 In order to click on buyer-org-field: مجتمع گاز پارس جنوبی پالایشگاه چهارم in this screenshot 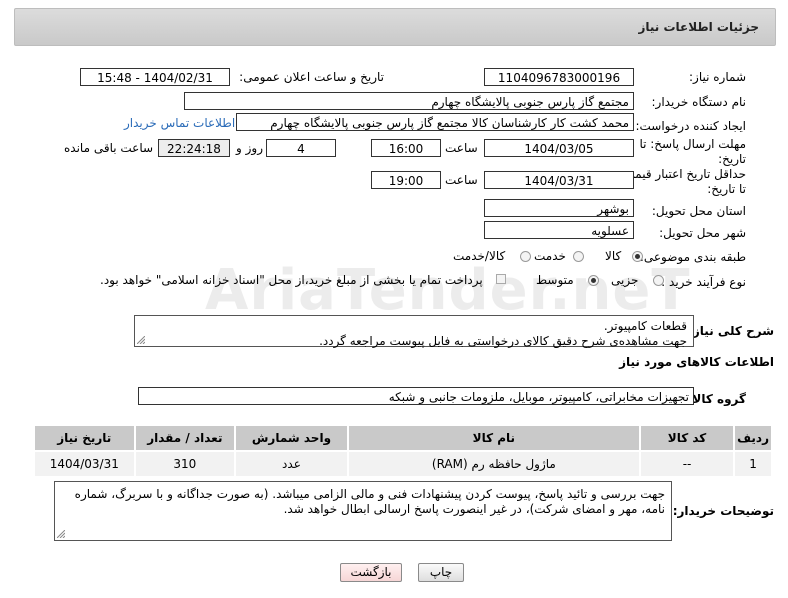, I will do `click(409, 101)`.